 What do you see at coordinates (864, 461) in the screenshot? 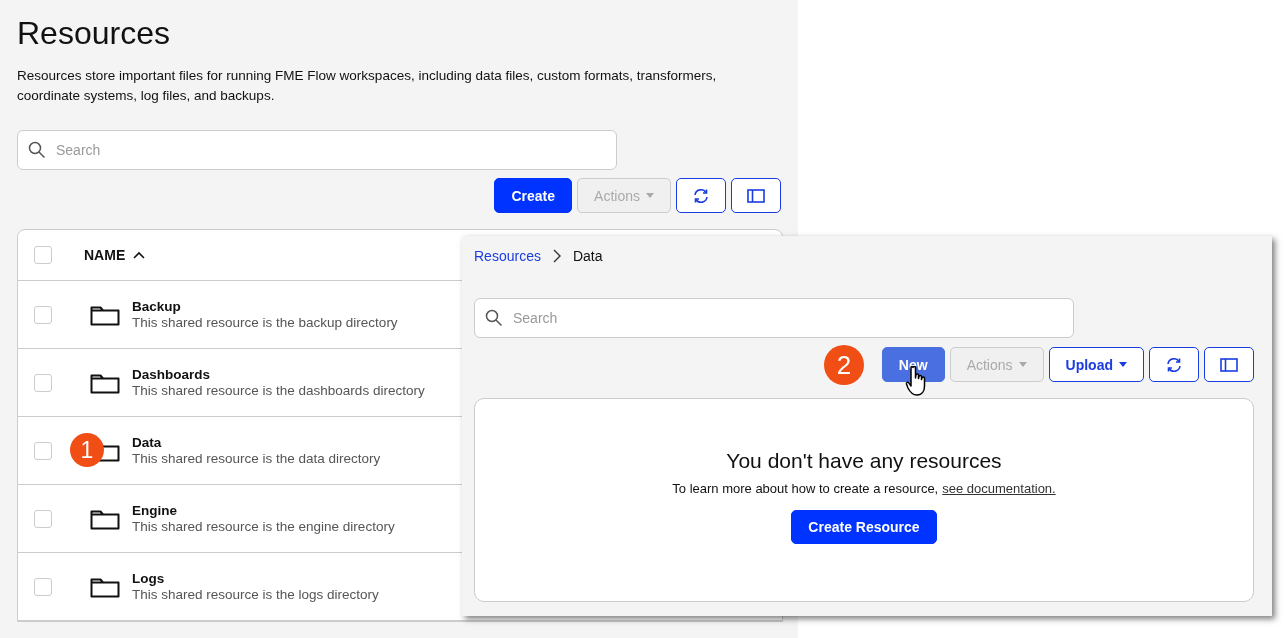
I see `empty-state-heading: You don't have any resources` at bounding box center [864, 461].